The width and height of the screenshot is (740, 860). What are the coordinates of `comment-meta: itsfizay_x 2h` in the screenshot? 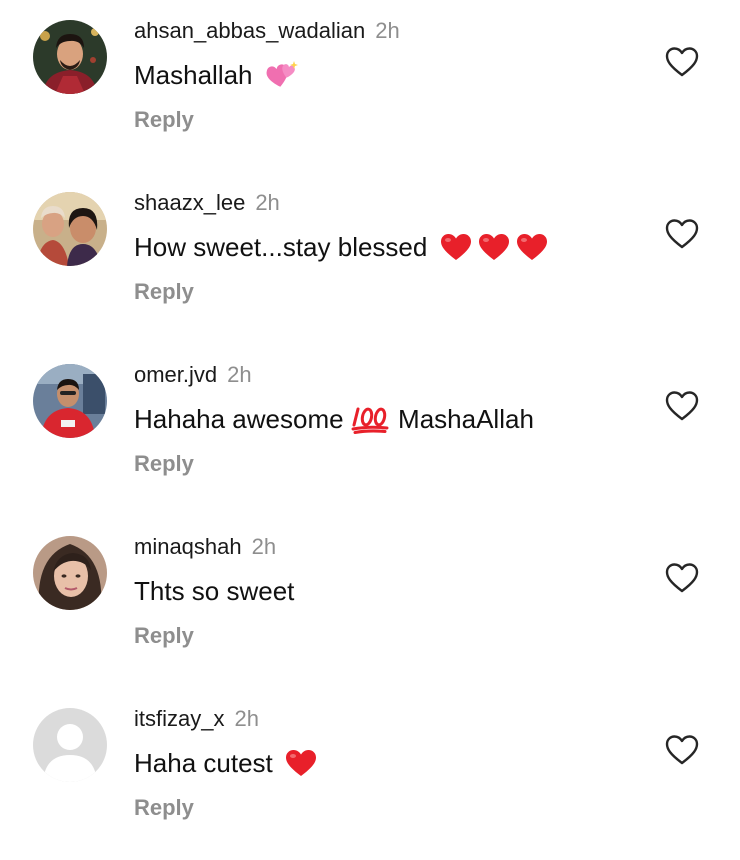 It's located at (196, 719).